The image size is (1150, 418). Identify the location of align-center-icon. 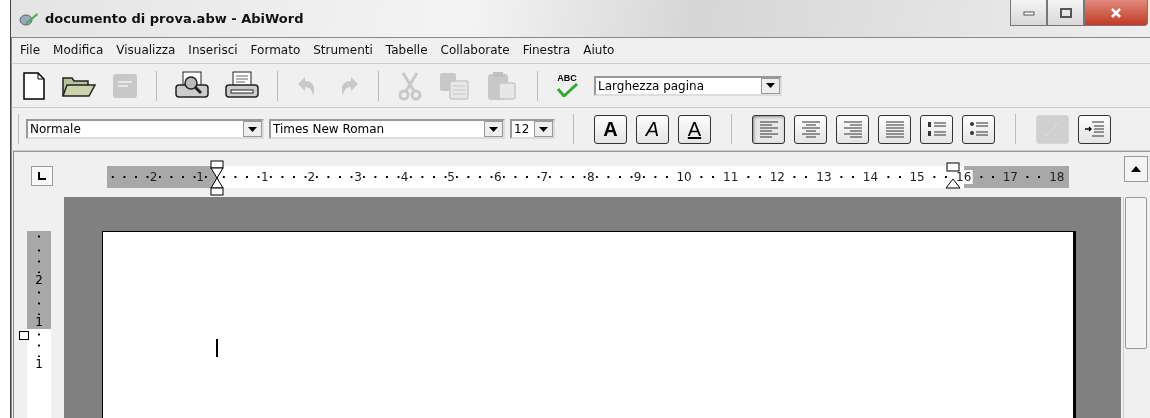
(810, 129).